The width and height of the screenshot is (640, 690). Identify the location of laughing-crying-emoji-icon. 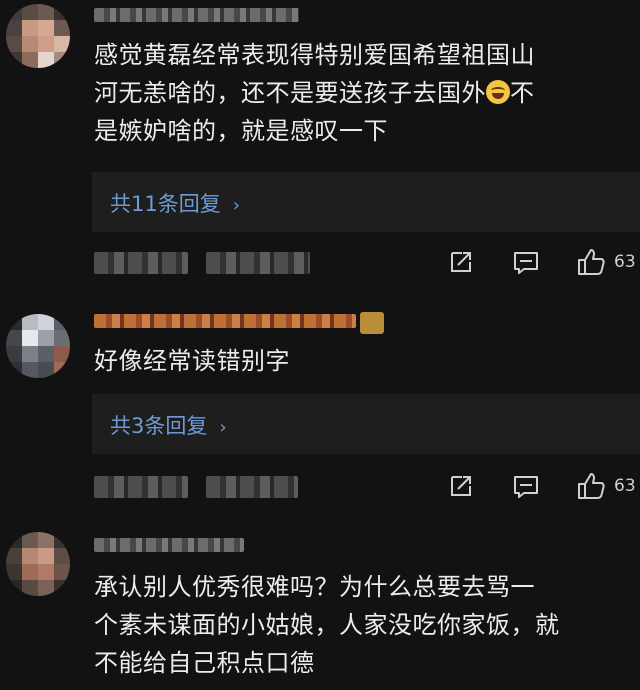
(498, 92).